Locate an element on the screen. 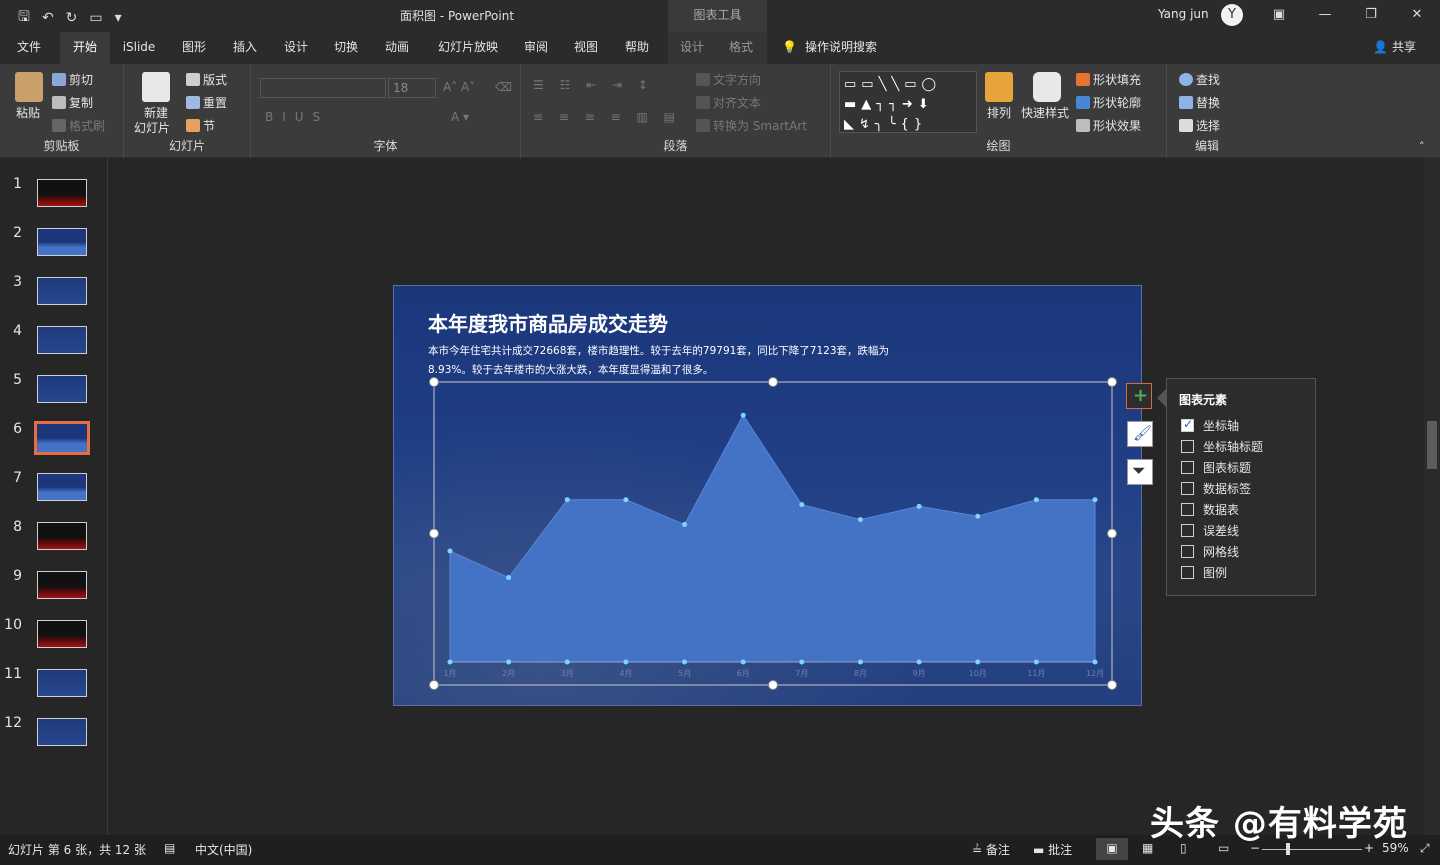  x-tick-label: 6月 is located at coordinates (743, 673).